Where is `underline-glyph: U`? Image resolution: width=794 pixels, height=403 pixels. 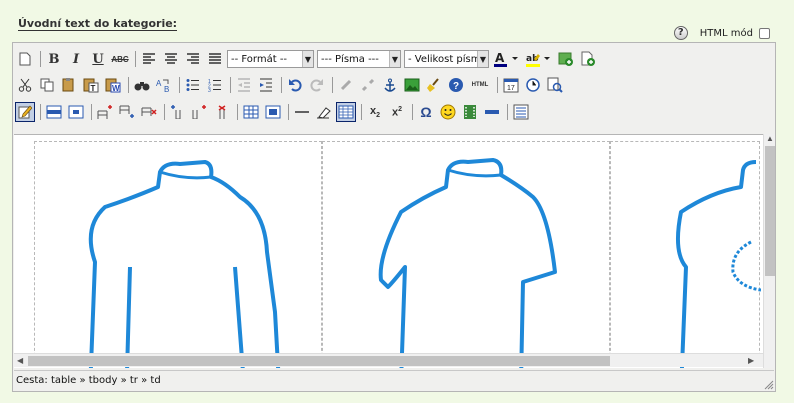
underline-glyph: U is located at coordinates (98, 59).